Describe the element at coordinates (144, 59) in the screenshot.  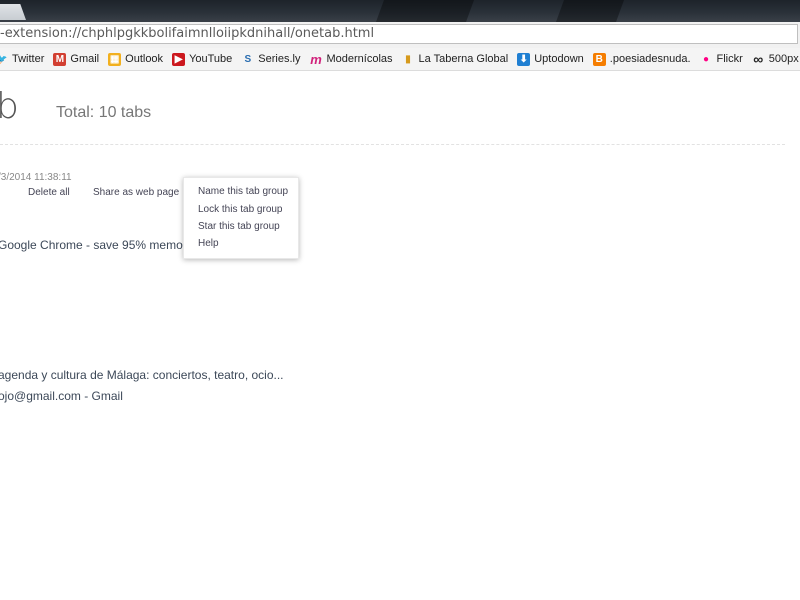
I see `bookmark-label: Outlook` at that location.